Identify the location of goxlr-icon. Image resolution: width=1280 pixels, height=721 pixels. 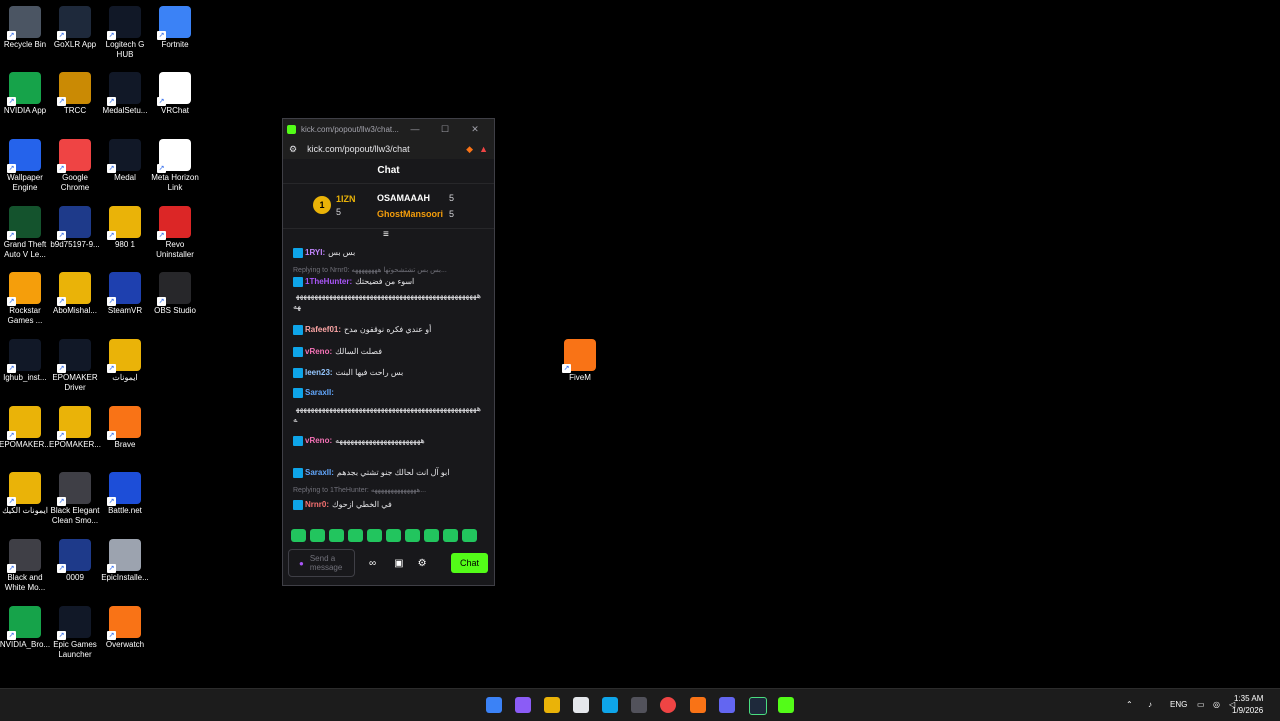
(758, 706).